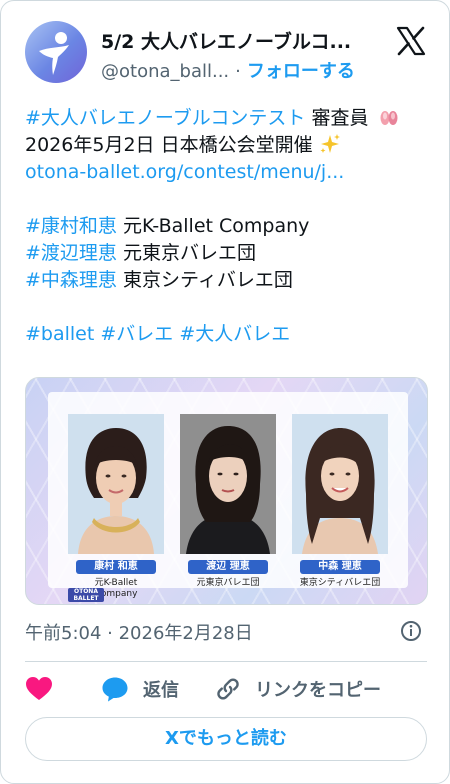 Image resolution: width=450 pixels, height=784 pixels. I want to click on ballet-shoes-icon, so click(388, 118).